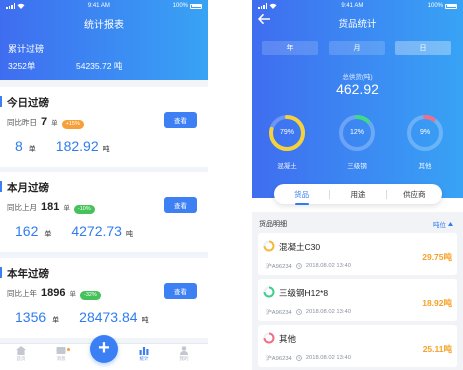 The width and height of the screenshot is (463, 370). What do you see at coordinates (61, 350) in the screenshot?
I see `message-icon` at bounding box center [61, 350].